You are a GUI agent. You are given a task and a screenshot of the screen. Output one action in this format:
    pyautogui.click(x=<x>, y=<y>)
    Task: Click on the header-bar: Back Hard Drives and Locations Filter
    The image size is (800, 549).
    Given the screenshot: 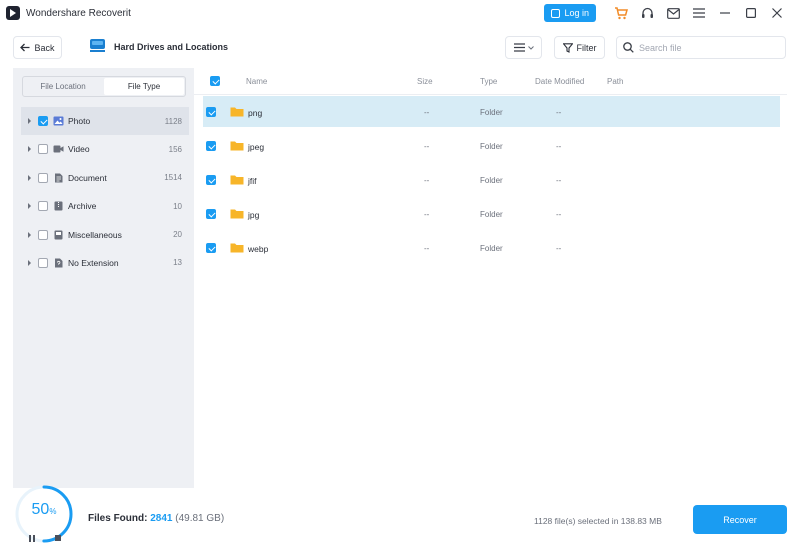 What is the action you would take?
    pyautogui.click(x=400, y=47)
    